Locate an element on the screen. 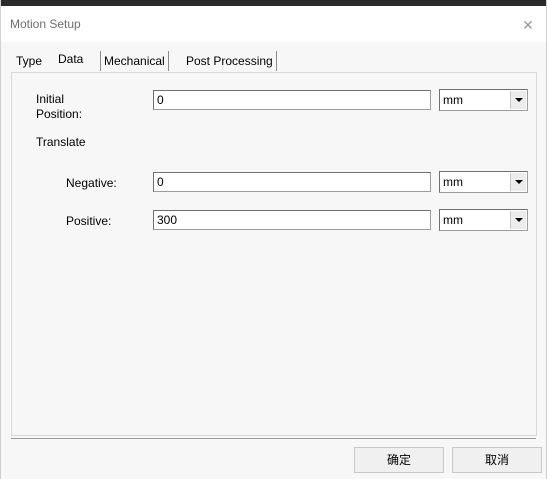 This screenshot has width=547, height=479. close-icon: ✕ is located at coordinates (528, 25).